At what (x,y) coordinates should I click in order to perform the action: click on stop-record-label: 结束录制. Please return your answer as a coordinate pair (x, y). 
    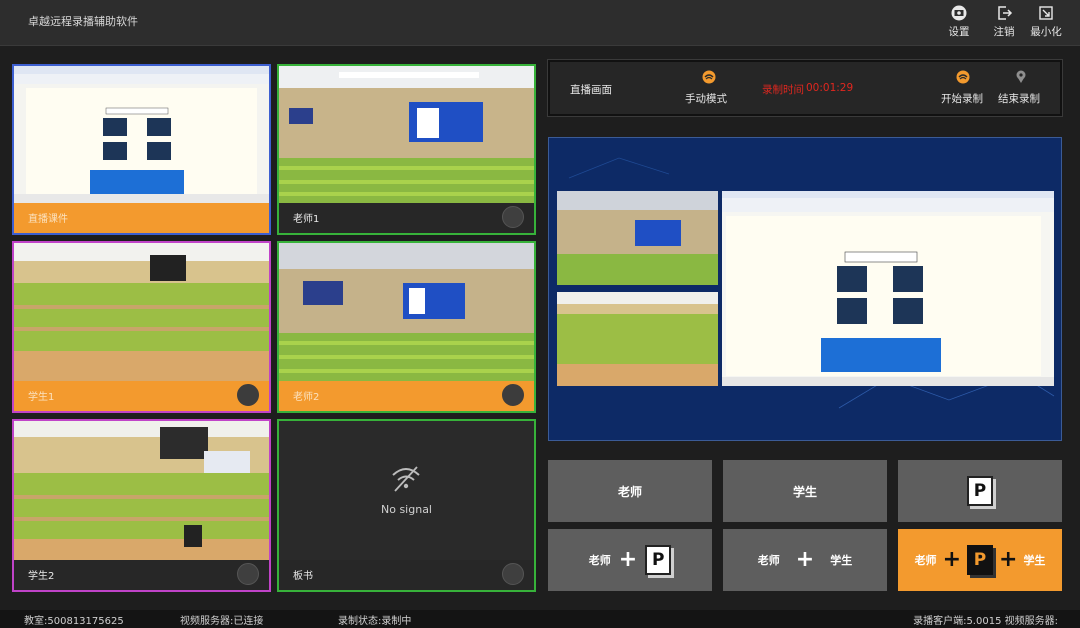
    Looking at the image, I should click on (1019, 98).